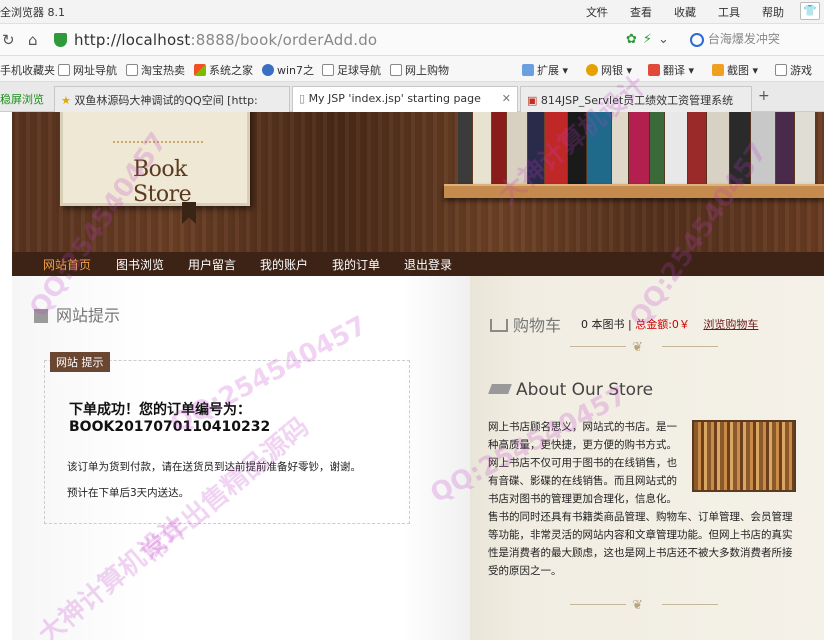 The height and width of the screenshot is (640, 824). What do you see at coordinates (641, 12) in the screenshot?
I see `menu-view: 查看` at bounding box center [641, 12].